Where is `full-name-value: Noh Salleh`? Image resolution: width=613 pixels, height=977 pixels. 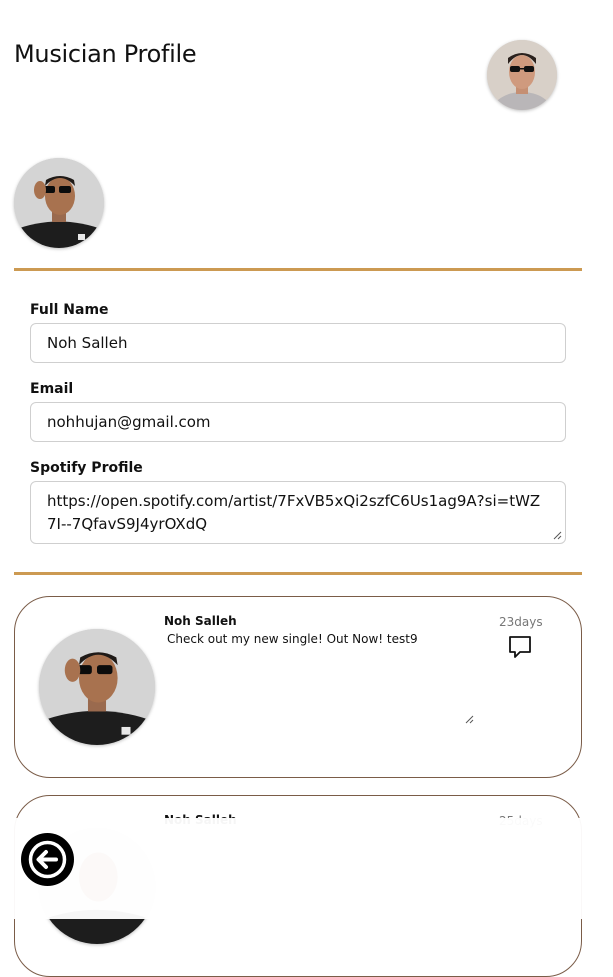
full-name-value: Noh Salleh is located at coordinates (87, 343).